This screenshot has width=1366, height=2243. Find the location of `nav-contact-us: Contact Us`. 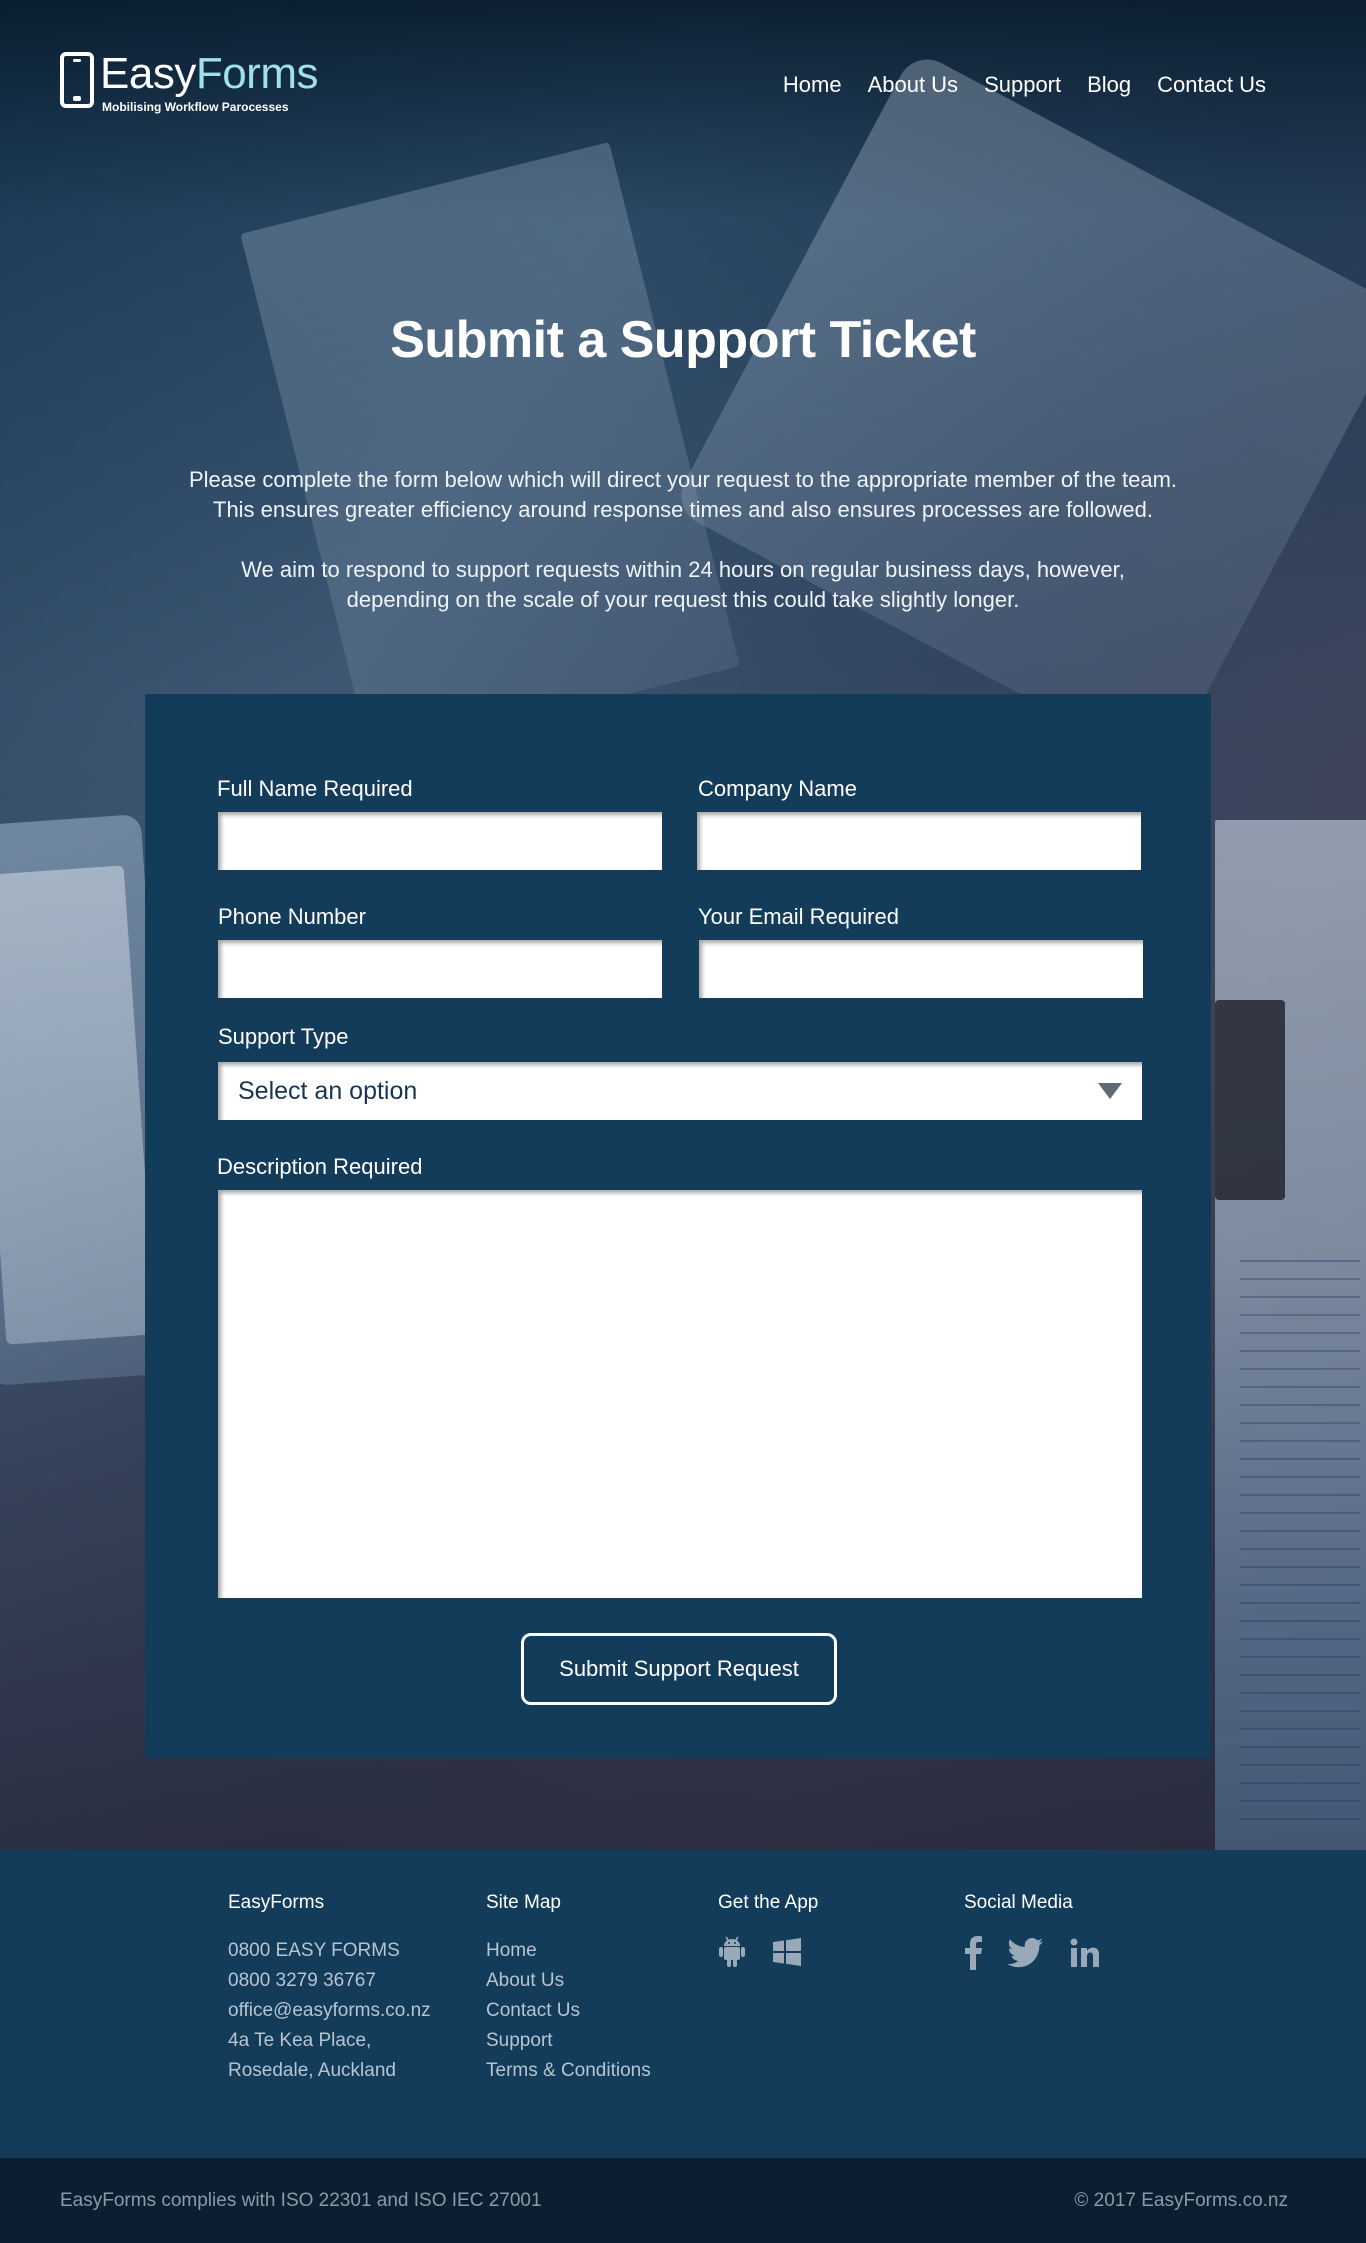

nav-contact-us: Contact Us is located at coordinates (1211, 85).